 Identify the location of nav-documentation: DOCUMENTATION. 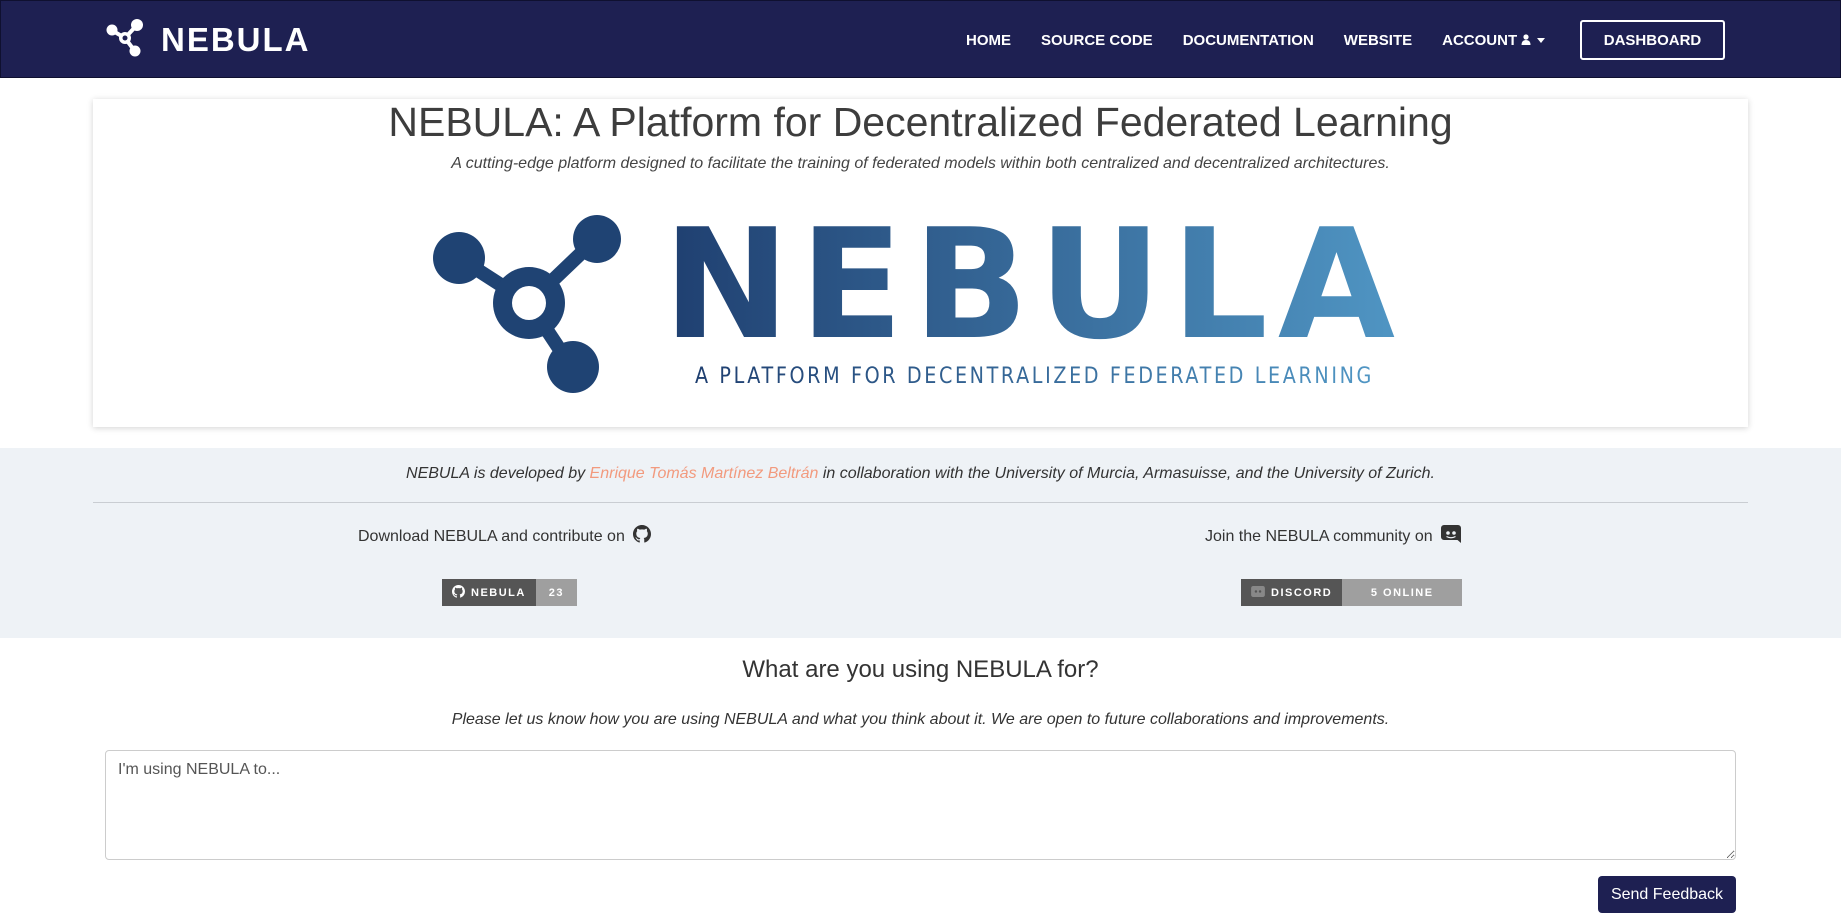
(1248, 40).